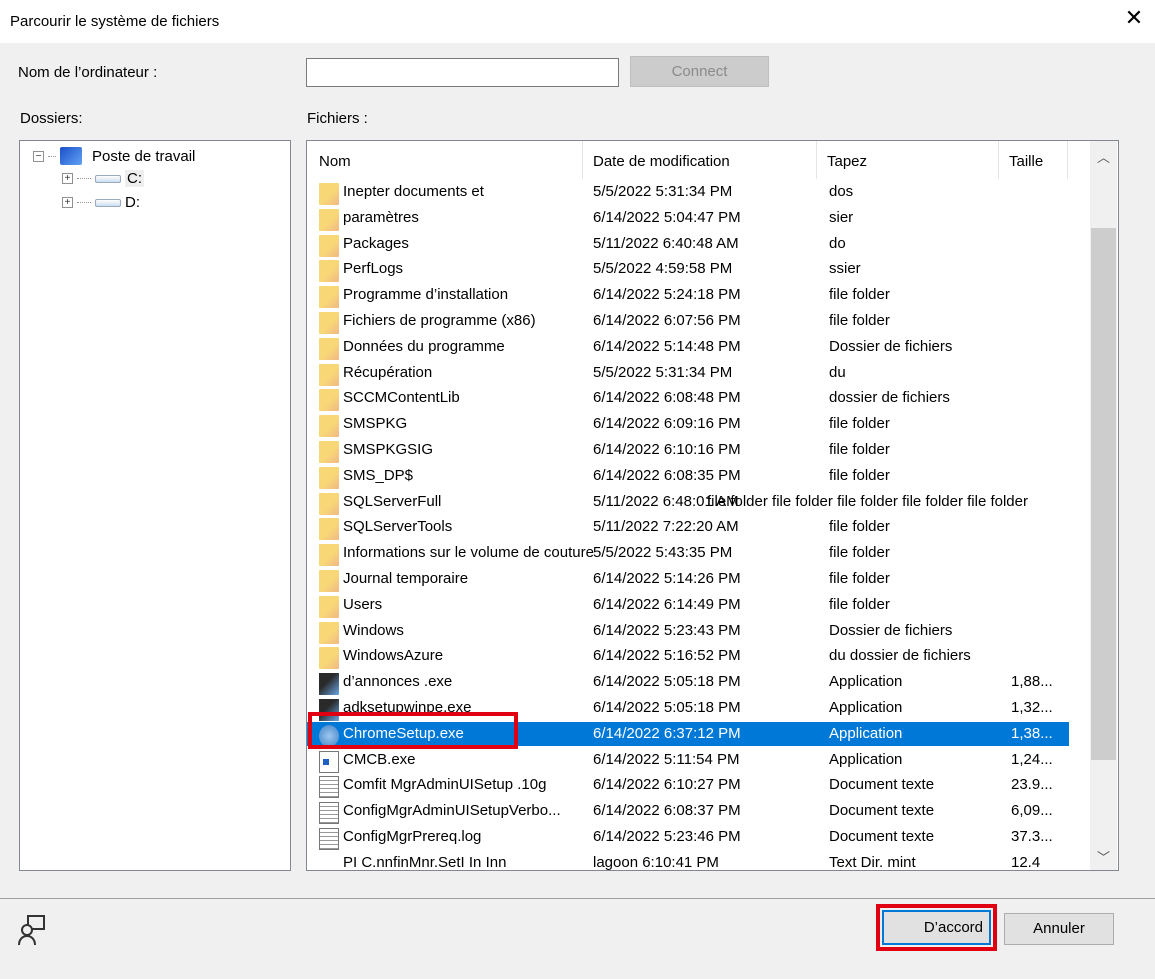  What do you see at coordinates (699, 71) in the screenshot?
I see `connect-button: Connect` at bounding box center [699, 71].